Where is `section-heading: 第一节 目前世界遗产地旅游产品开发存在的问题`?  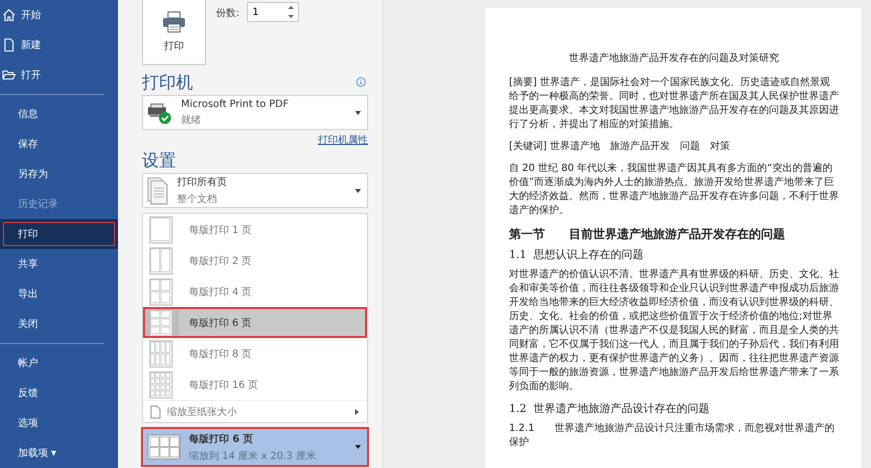
section-heading: 第一节 目前世界遗产地旅游产品开发存在的问题 is located at coordinates (647, 234).